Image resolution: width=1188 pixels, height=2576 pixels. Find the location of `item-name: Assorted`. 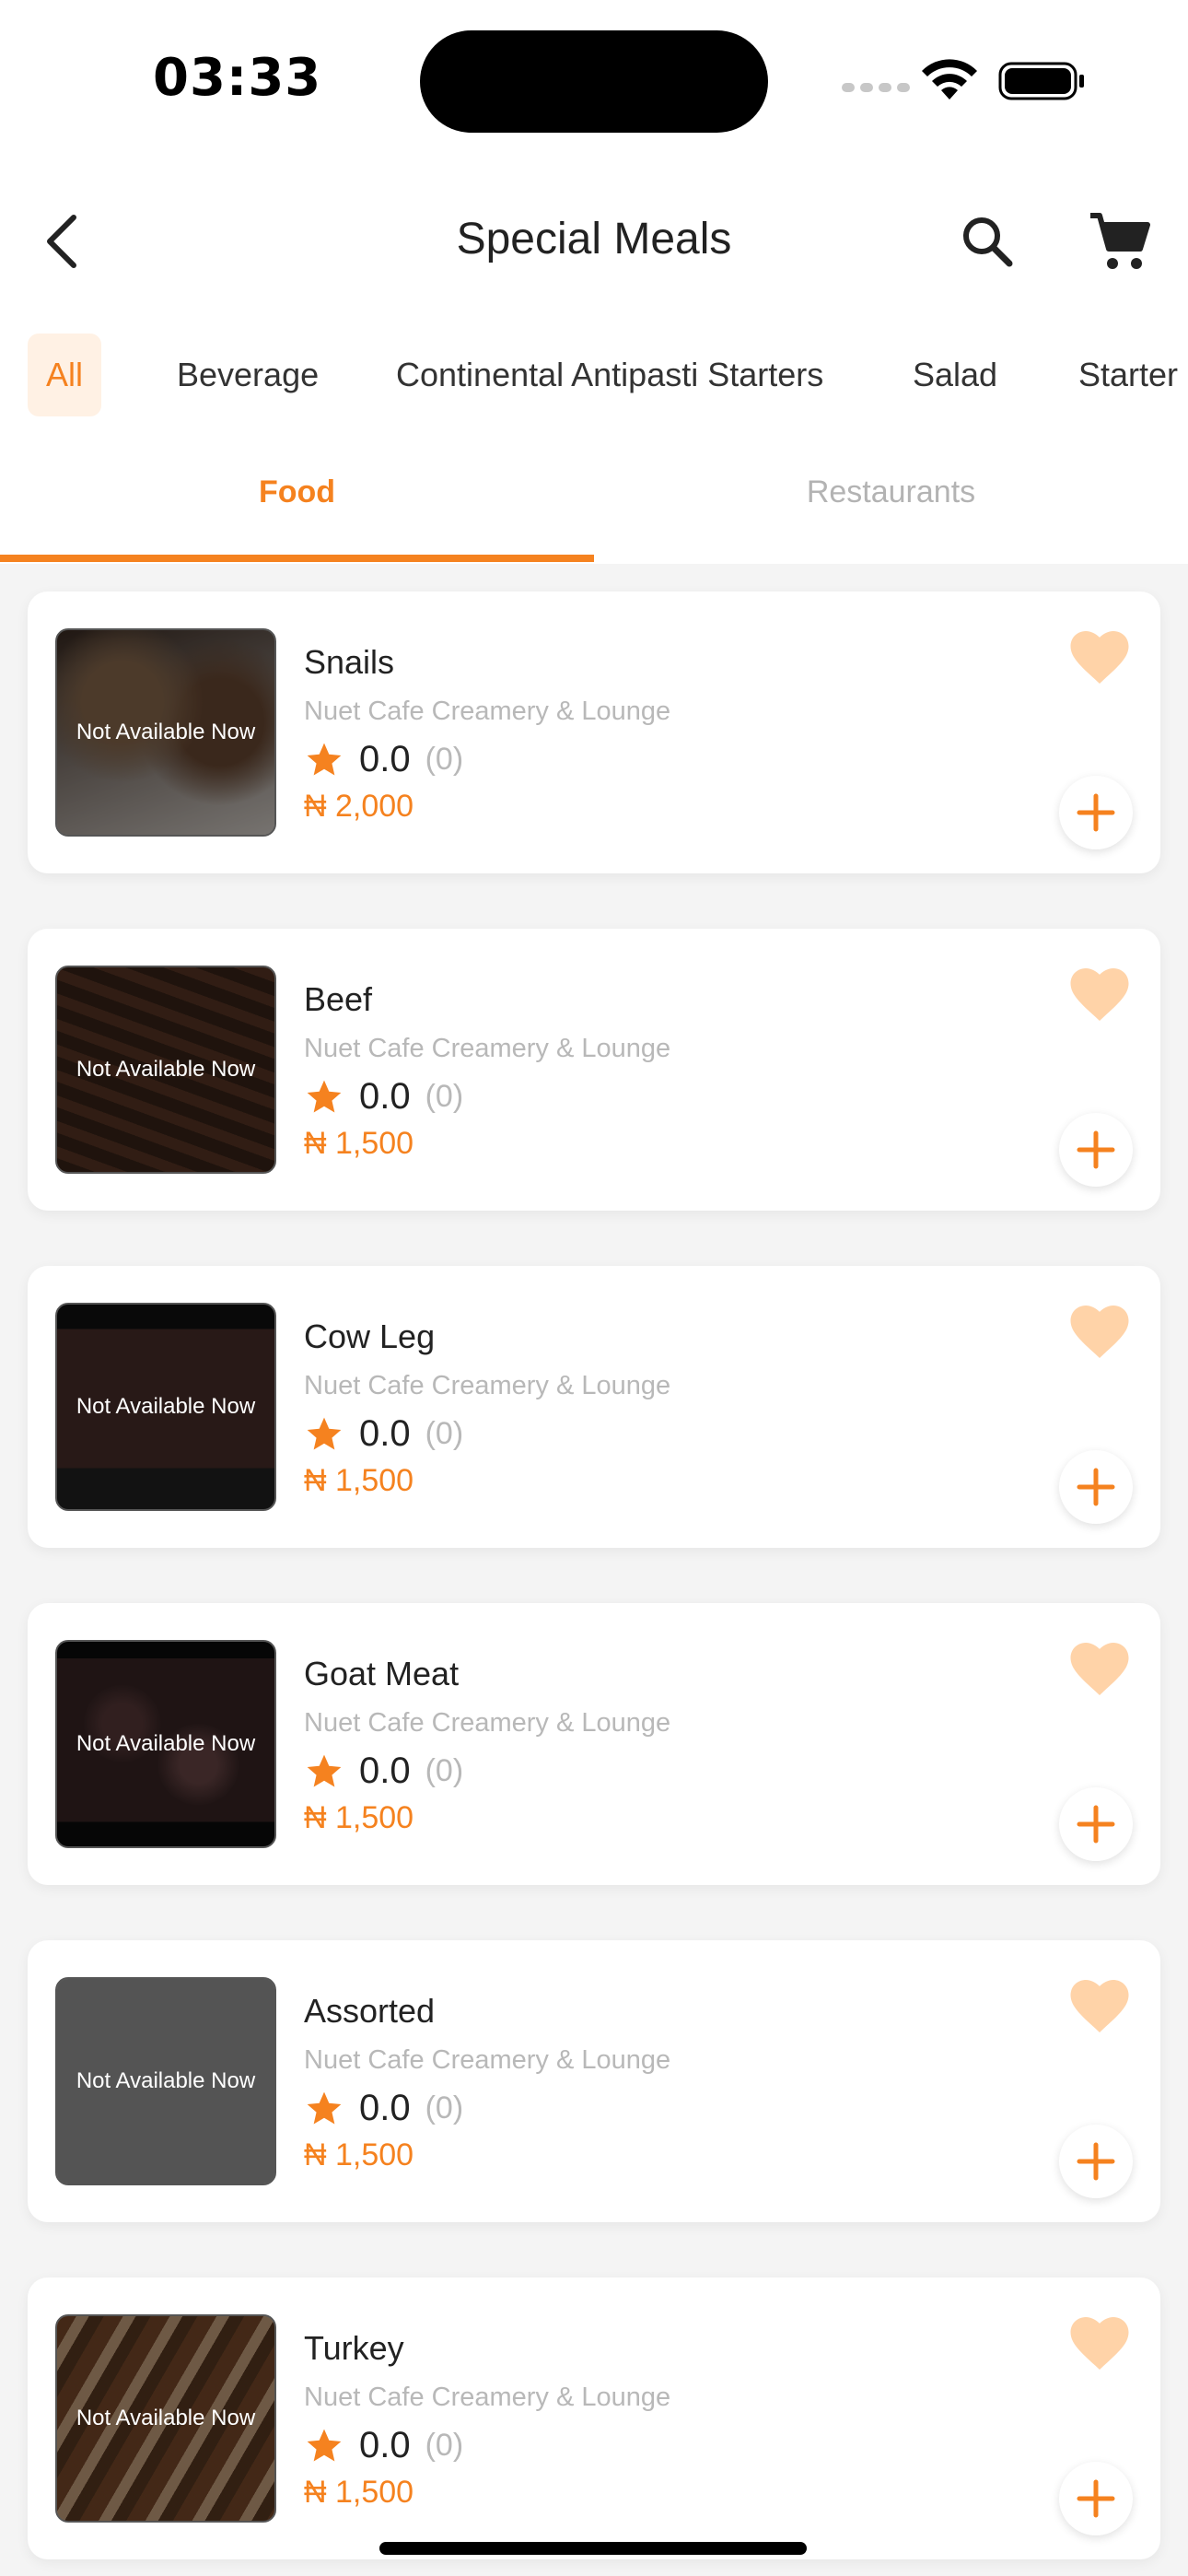

item-name: Assorted is located at coordinates (370, 2011).